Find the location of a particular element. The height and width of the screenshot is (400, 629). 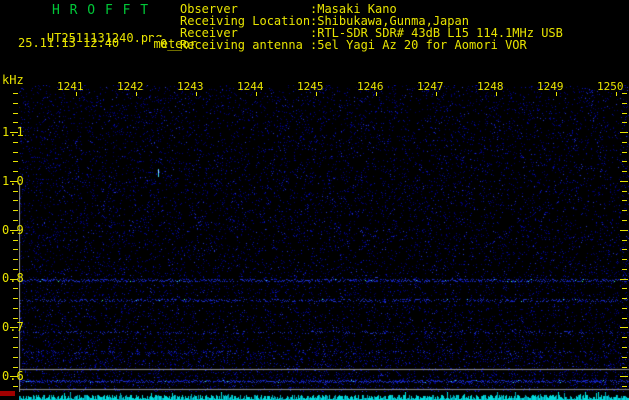

app-title: H R O F F T is located at coordinates (101, 10).